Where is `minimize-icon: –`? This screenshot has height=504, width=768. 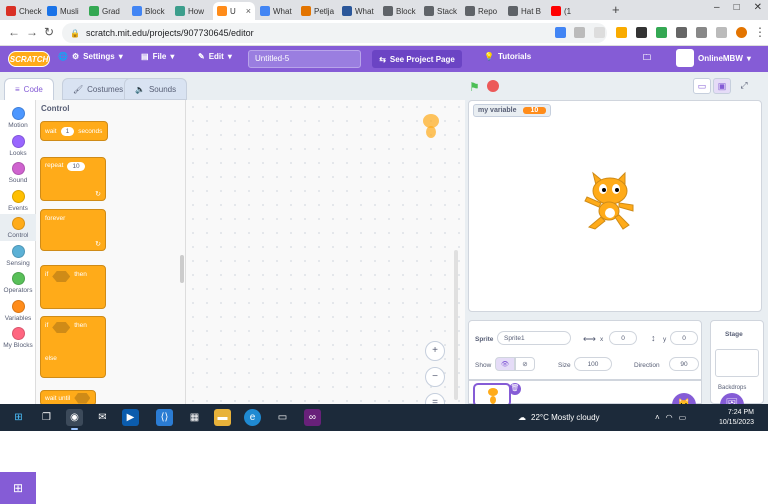
minimize-icon: – is located at coordinates (717, 7).